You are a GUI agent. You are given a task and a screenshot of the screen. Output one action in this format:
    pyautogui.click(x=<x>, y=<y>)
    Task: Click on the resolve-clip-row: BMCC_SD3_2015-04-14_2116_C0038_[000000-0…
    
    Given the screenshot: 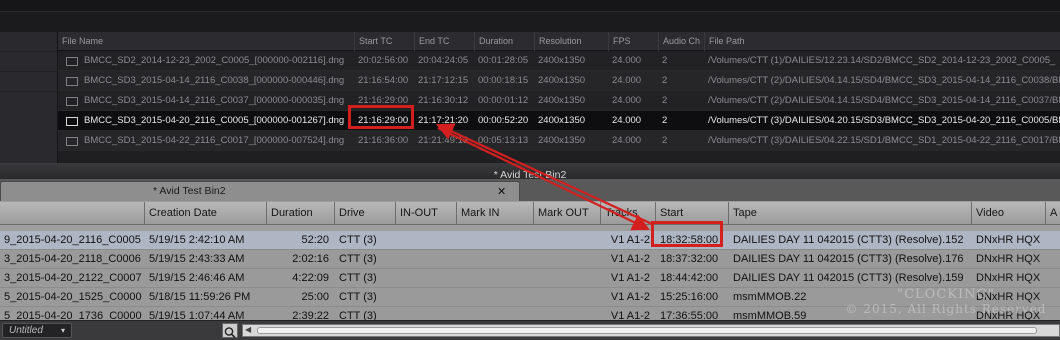 What is the action you would take?
    pyautogui.click(x=559, y=81)
    